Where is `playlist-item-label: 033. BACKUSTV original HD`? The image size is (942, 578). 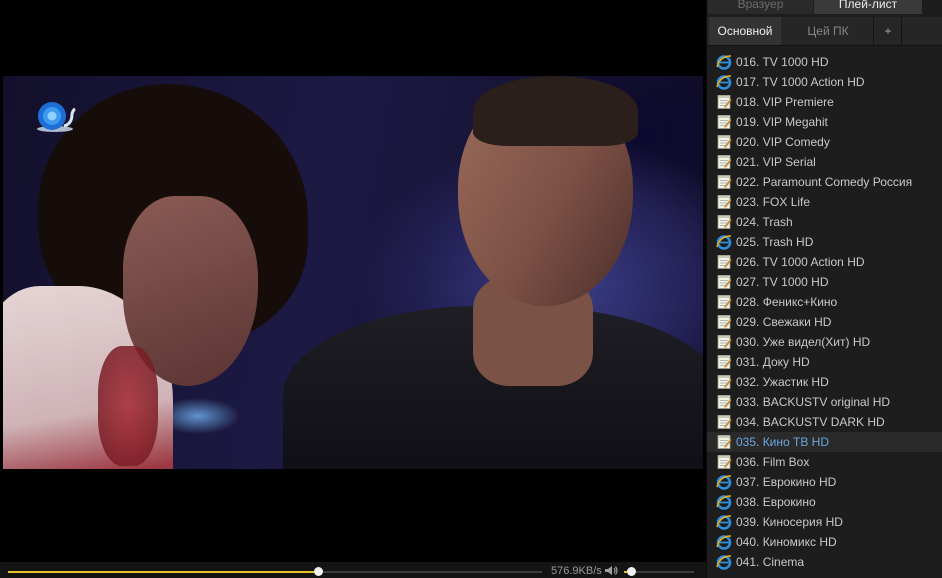 playlist-item-label: 033. BACKUSTV original HD is located at coordinates (813, 402).